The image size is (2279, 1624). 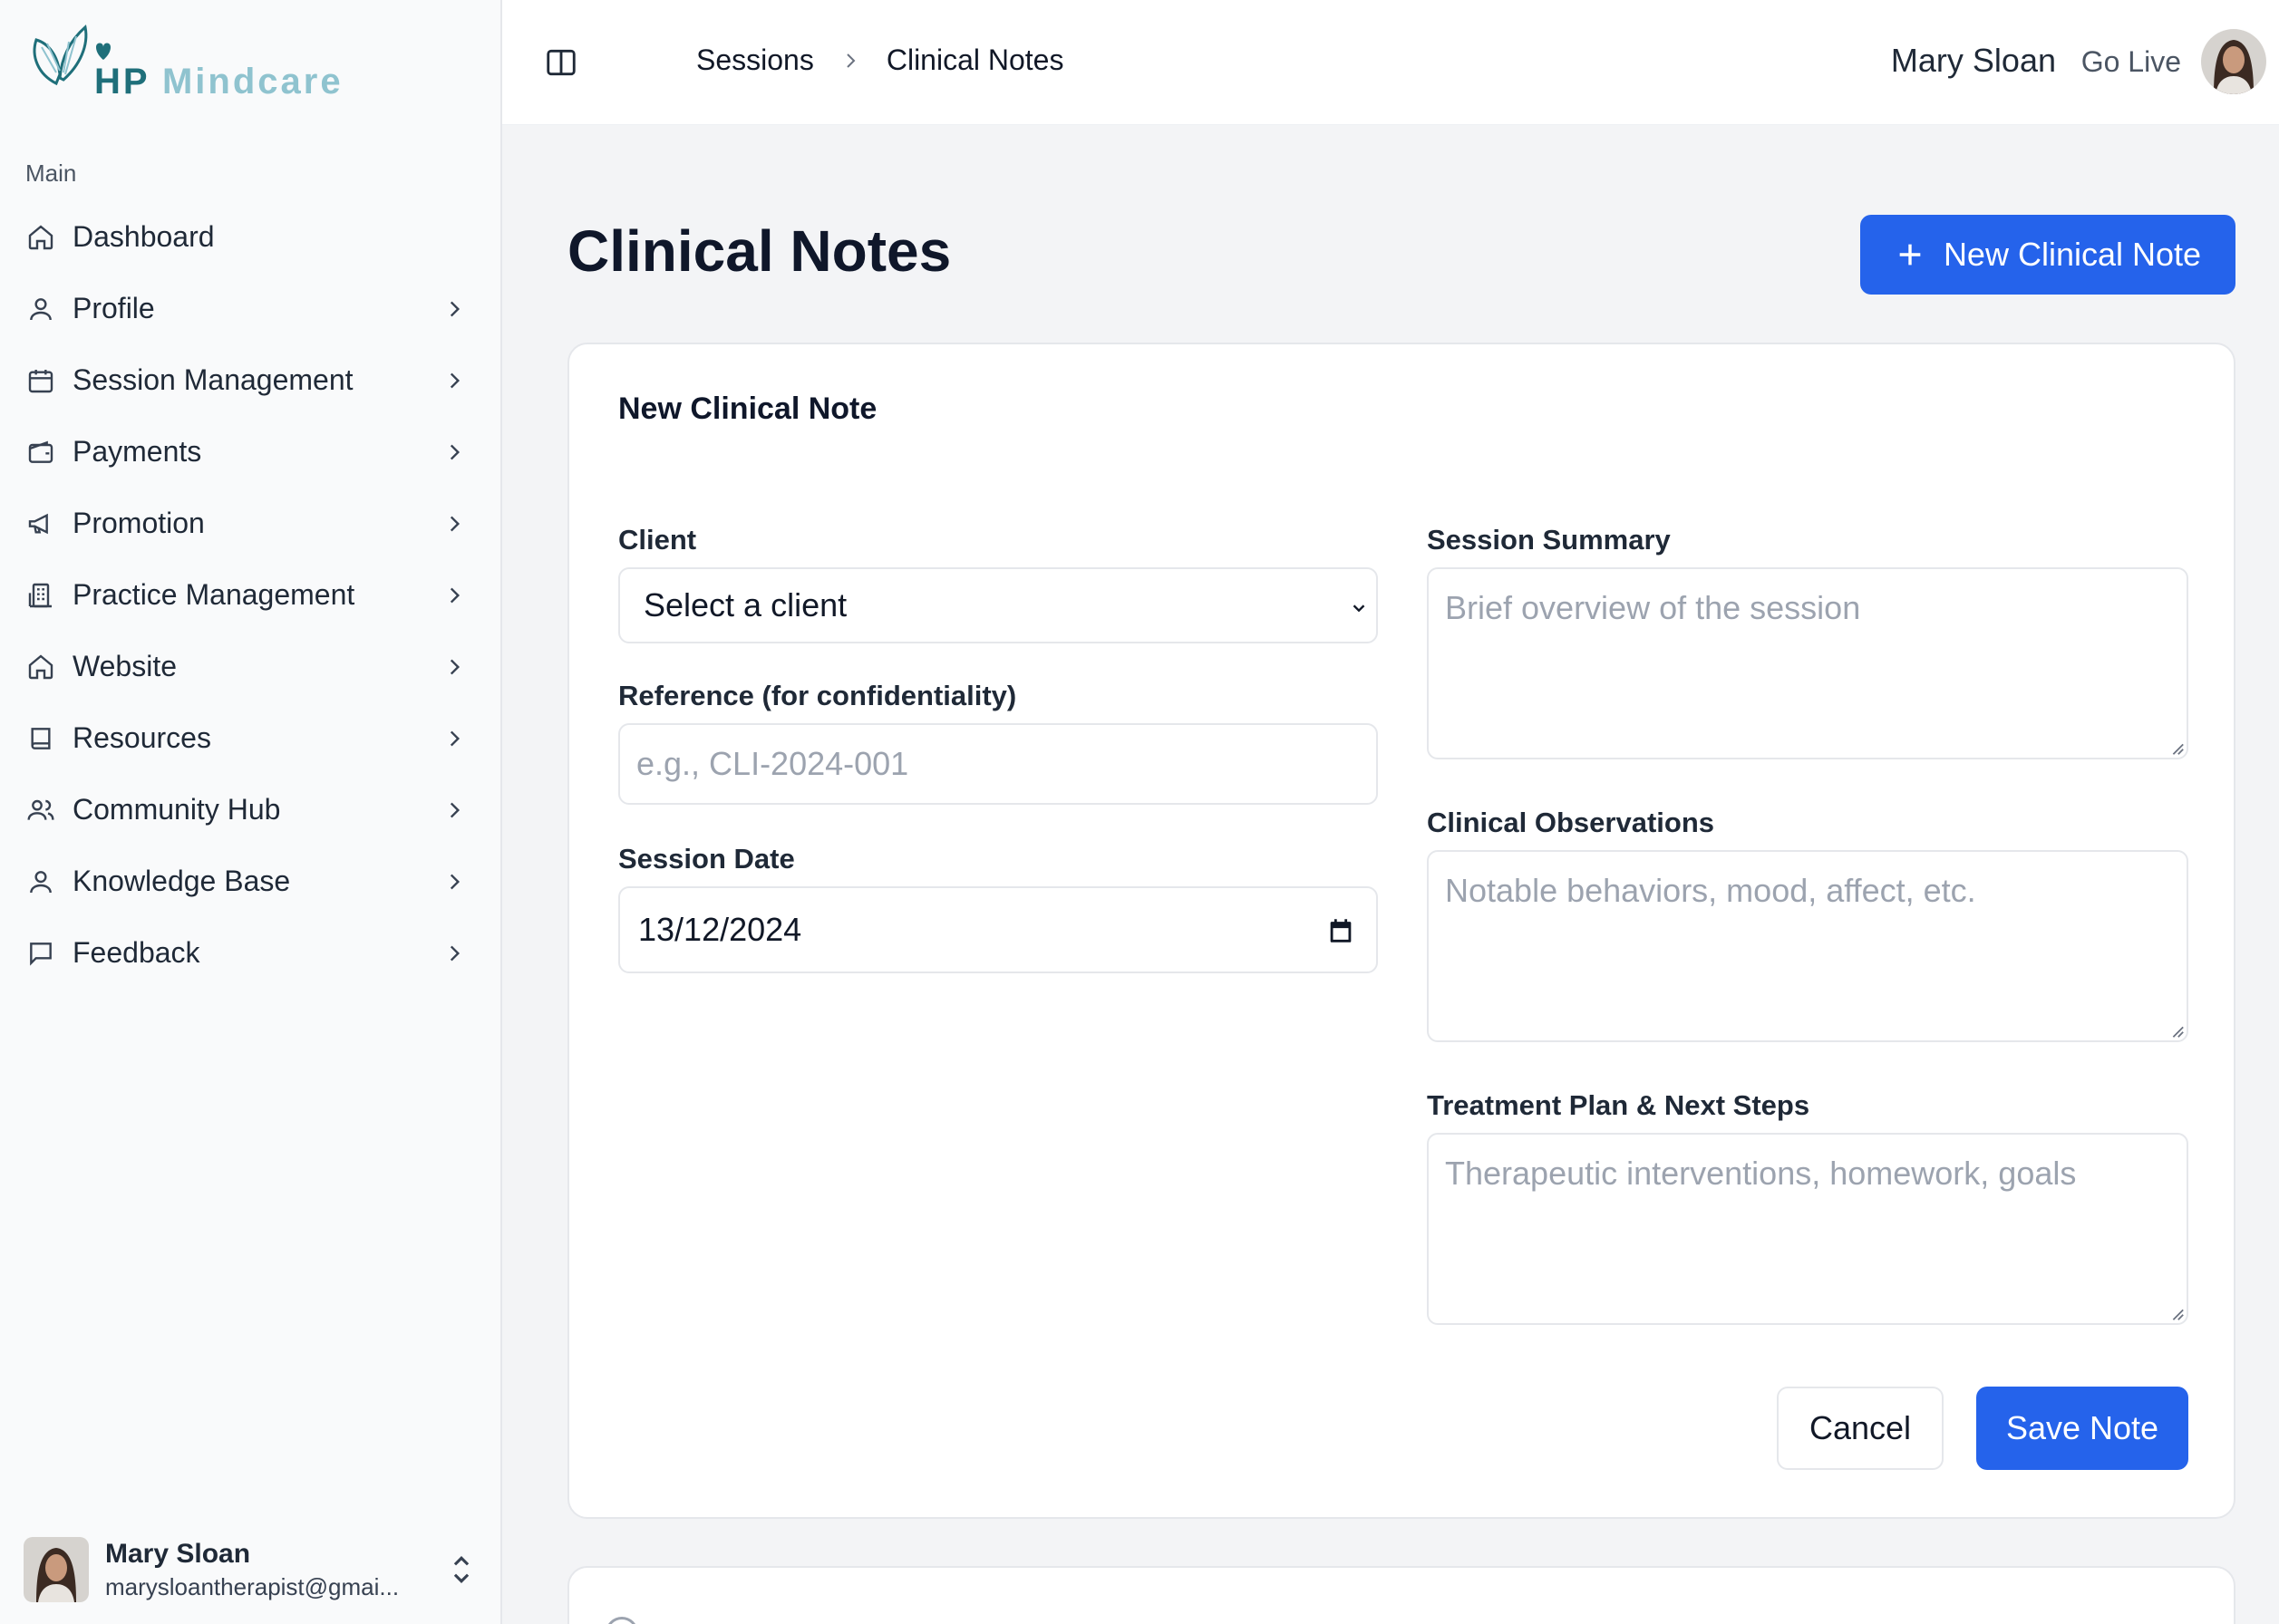 I want to click on sidebar-item-label: Knowledge Base, so click(x=182, y=881).